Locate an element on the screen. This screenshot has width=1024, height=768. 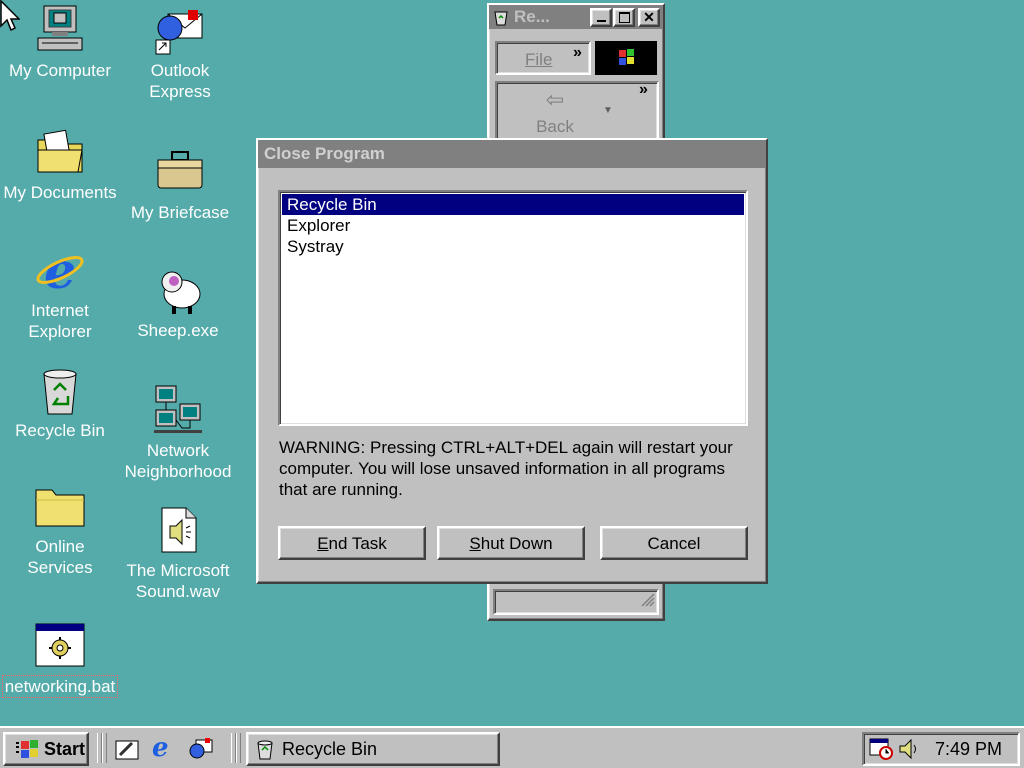
desktop-icon-microsoft-sound: The Microsoft Sound.wav is located at coordinates (178, 553).